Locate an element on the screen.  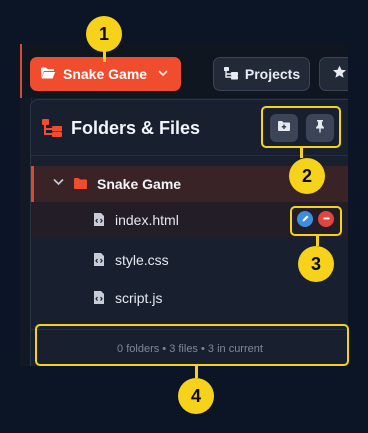
favorites-button is located at coordinates (333, 74).